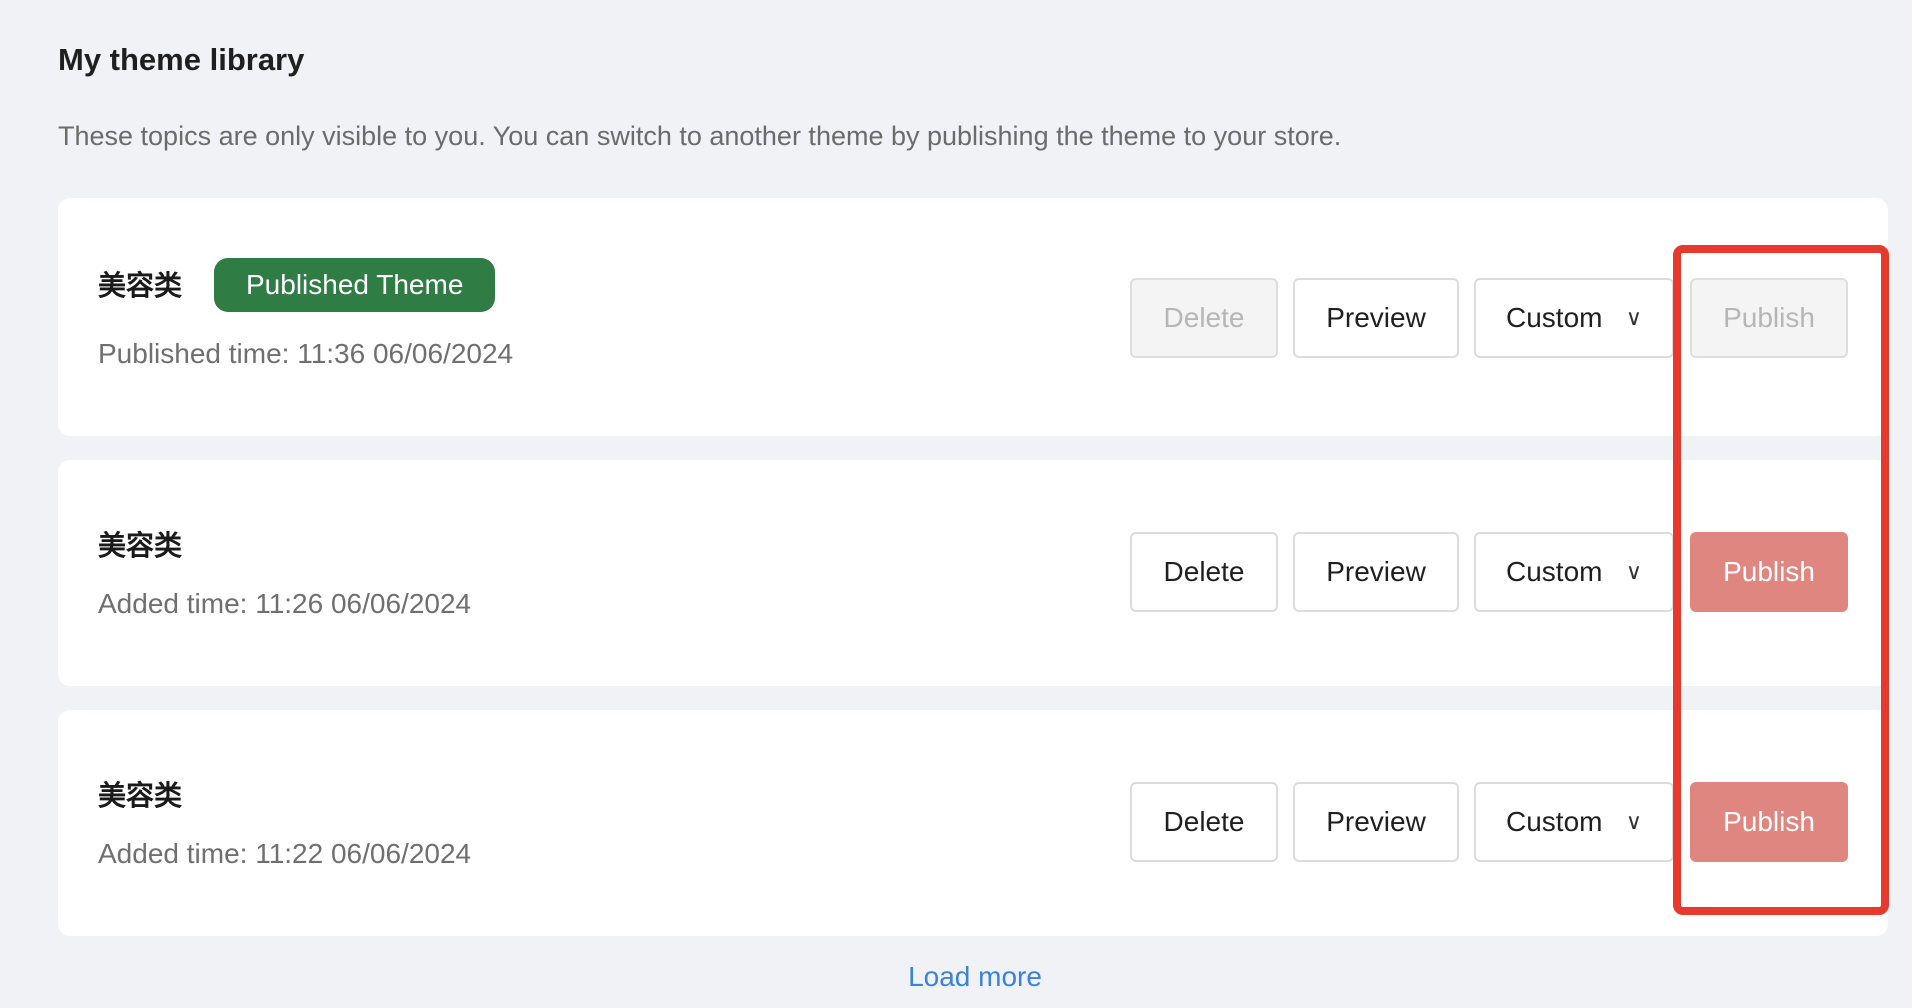 Image resolution: width=1912 pixels, height=1008 pixels. What do you see at coordinates (285, 603) in the screenshot?
I see `theme-time: Added time: 11:26 06/06/2024` at bounding box center [285, 603].